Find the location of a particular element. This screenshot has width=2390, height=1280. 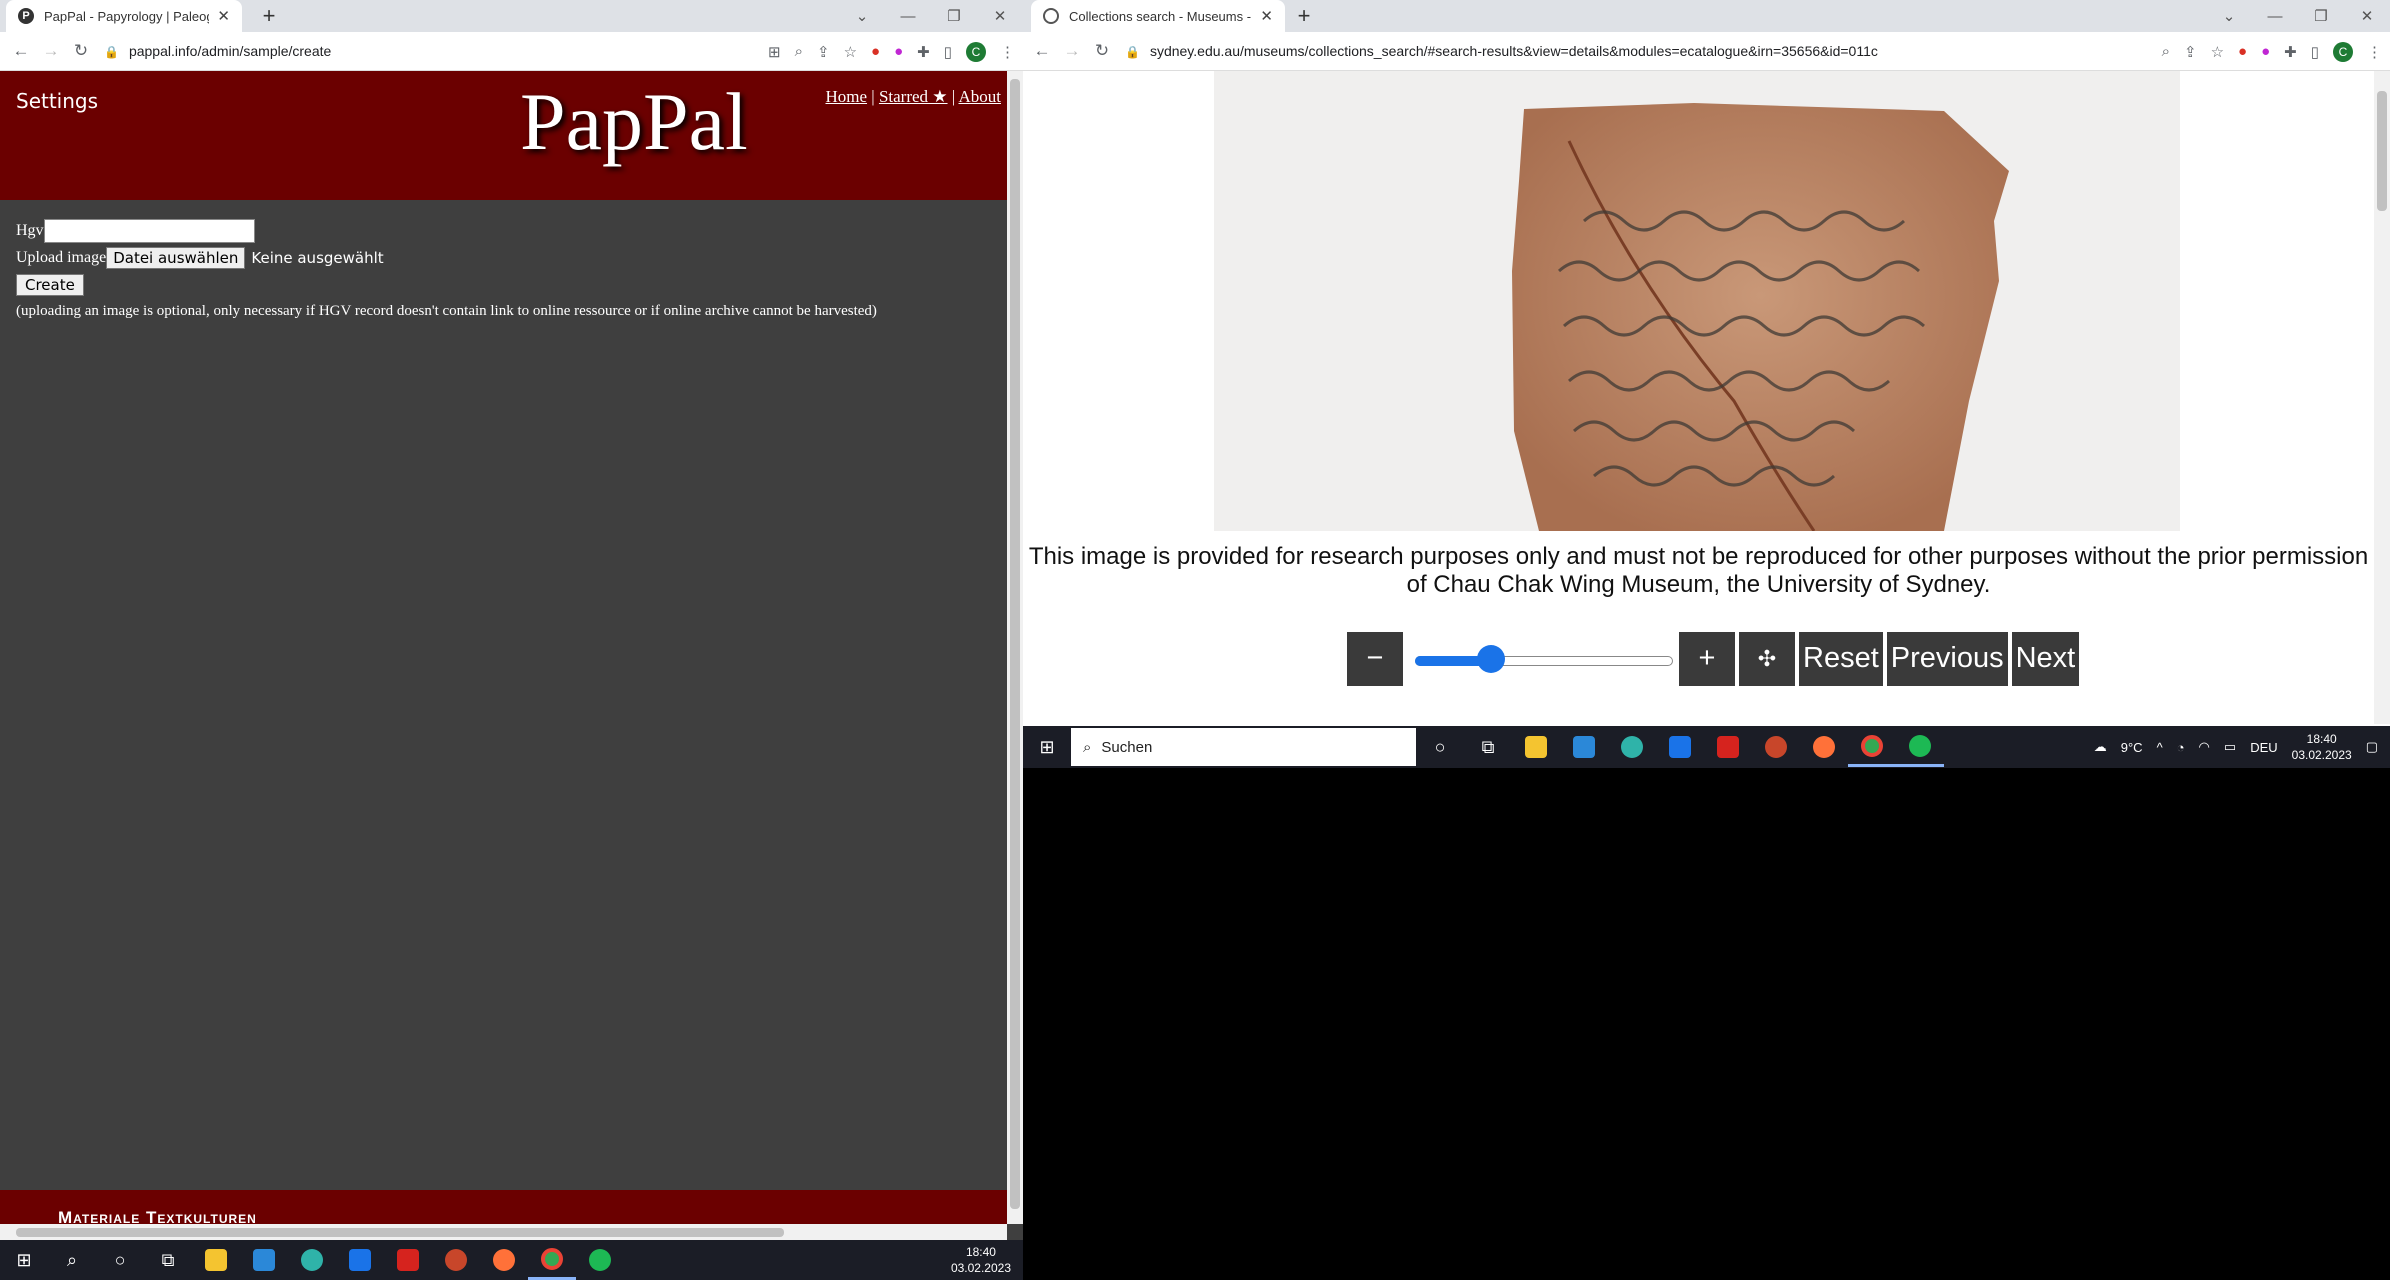

zoom-out-button: − is located at coordinates (1375, 658).